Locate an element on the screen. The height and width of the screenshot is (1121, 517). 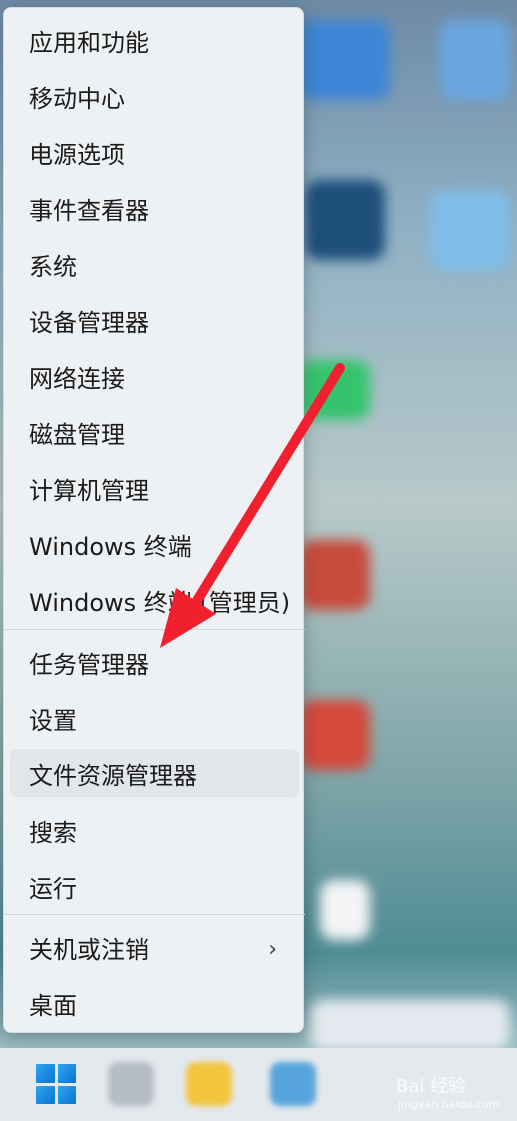
annotation-arrow is located at coordinates (252, 505).